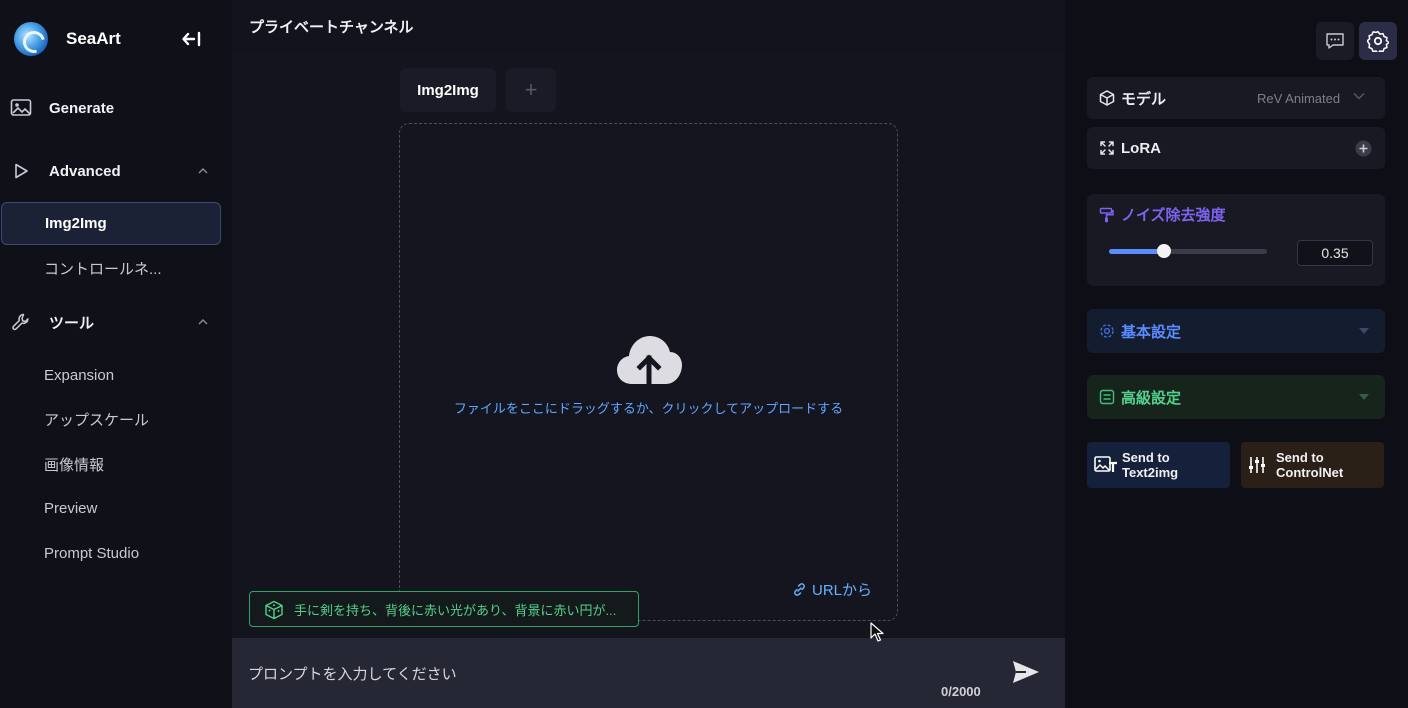  I want to click on denoise-slider-fill, so click(1137, 251).